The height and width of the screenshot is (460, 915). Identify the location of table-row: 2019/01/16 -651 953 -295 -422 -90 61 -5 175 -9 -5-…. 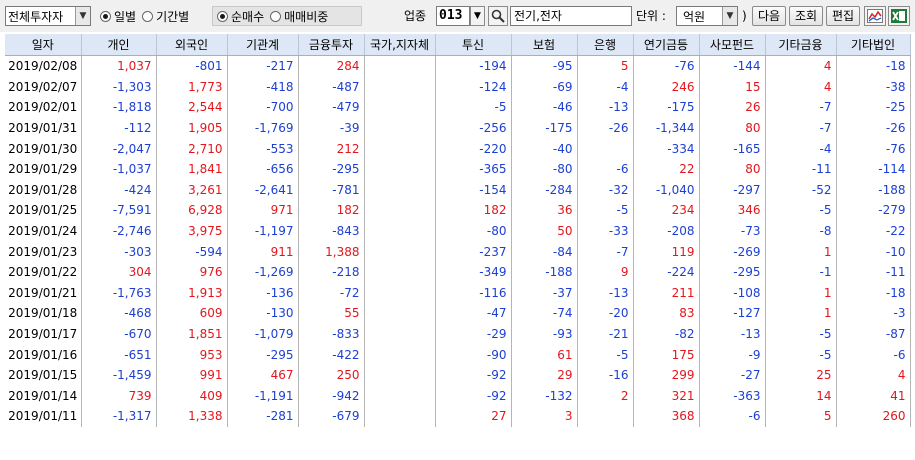
(458, 354).